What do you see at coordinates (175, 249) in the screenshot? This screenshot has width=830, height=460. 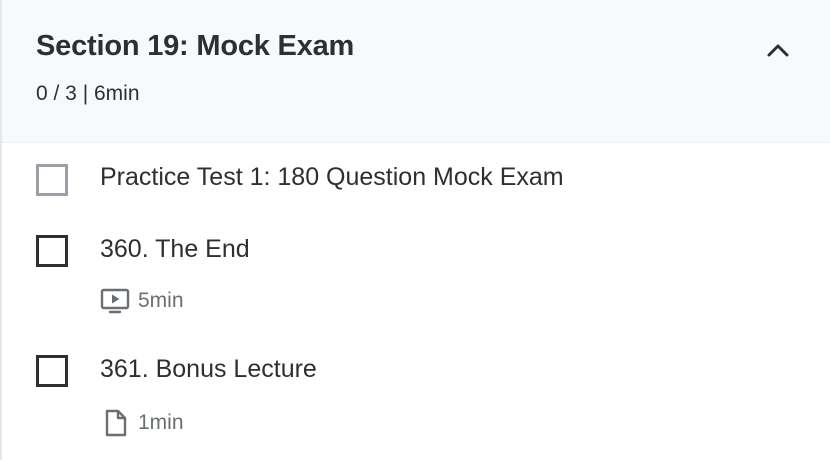 I see `item-title: 360. The End` at bounding box center [175, 249].